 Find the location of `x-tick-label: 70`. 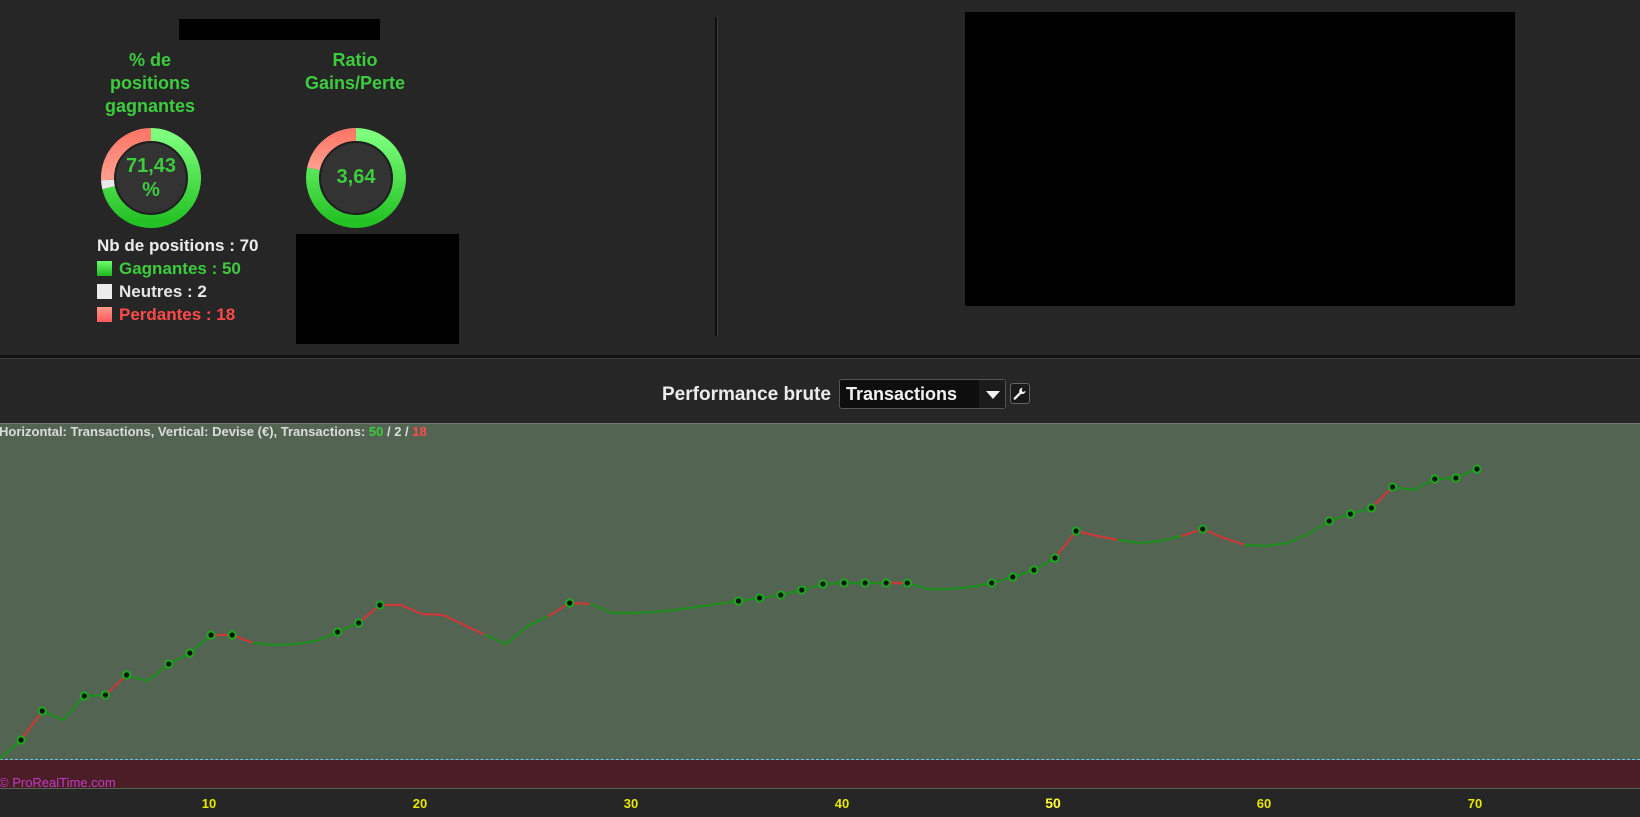

x-tick-label: 70 is located at coordinates (1475, 803).